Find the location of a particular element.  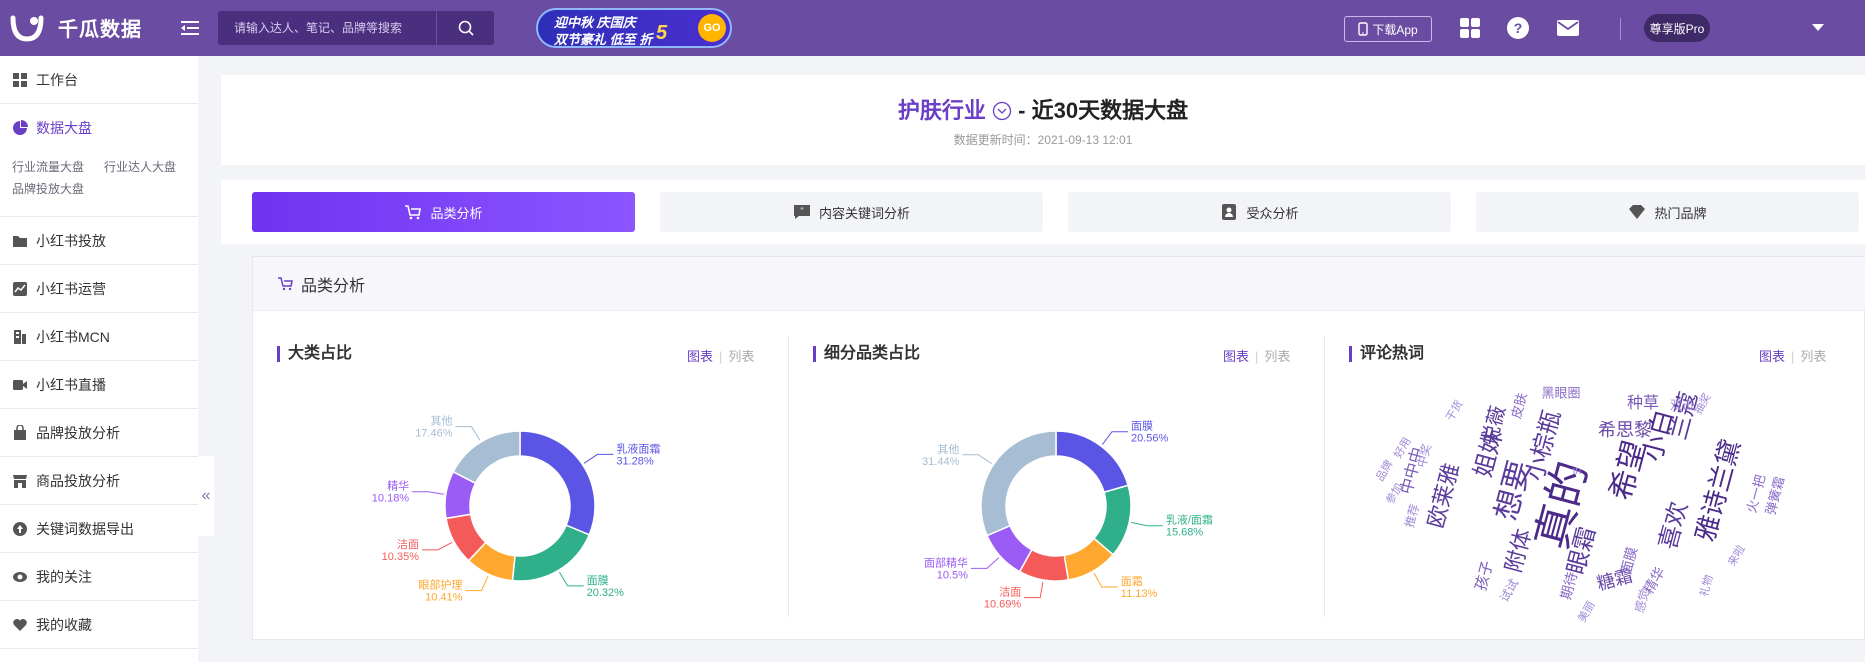

sidebar-item-my-follows: 我的关注 is located at coordinates (99, 577).